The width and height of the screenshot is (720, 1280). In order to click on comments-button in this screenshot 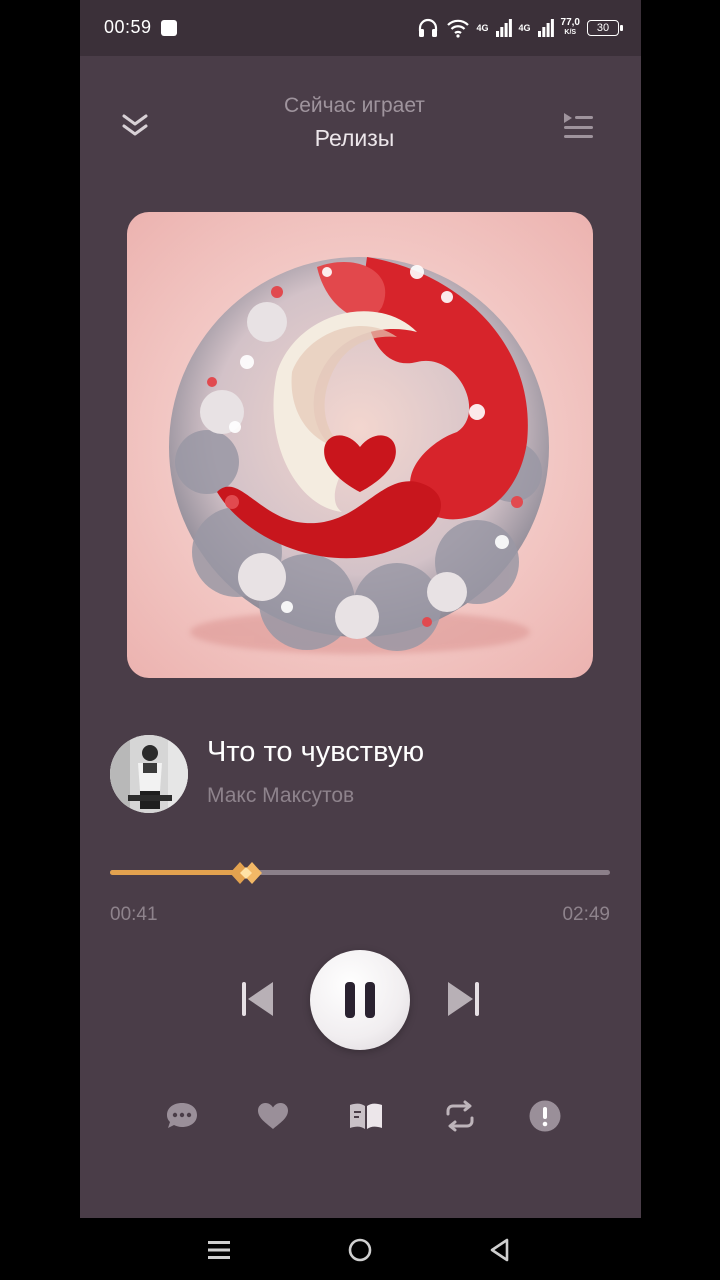, I will do `click(182, 1116)`.